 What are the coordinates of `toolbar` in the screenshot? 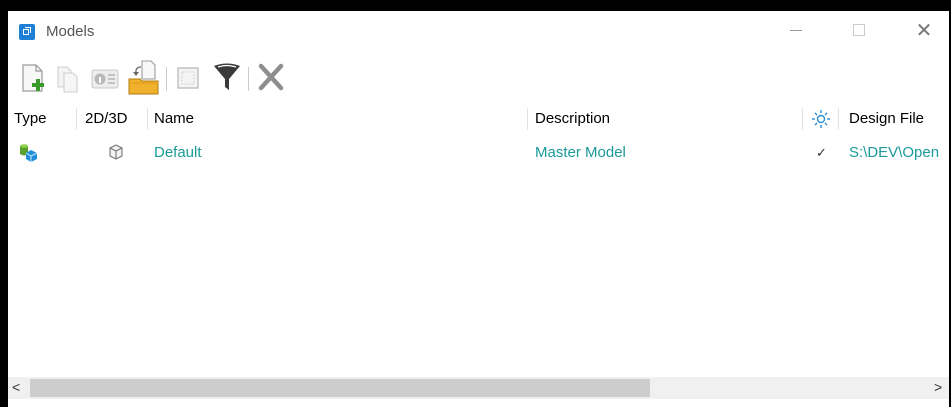 It's located at (478, 77).